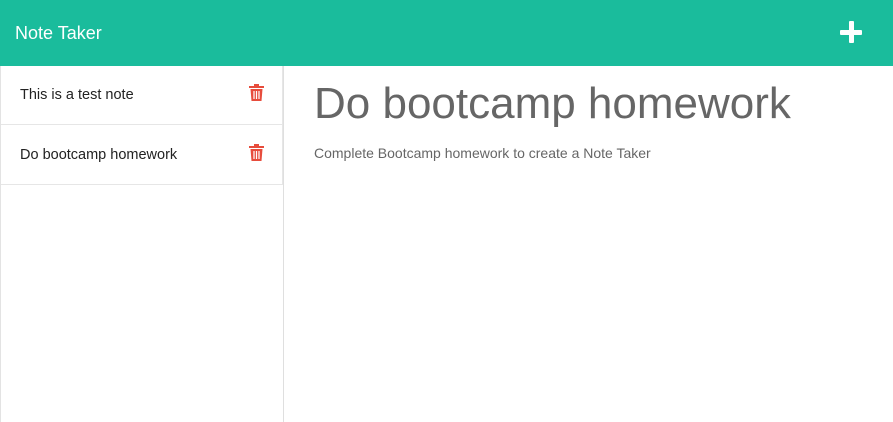 This screenshot has height=422, width=893. I want to click on note-list-item-title: This is a test note, so click(77, 95).